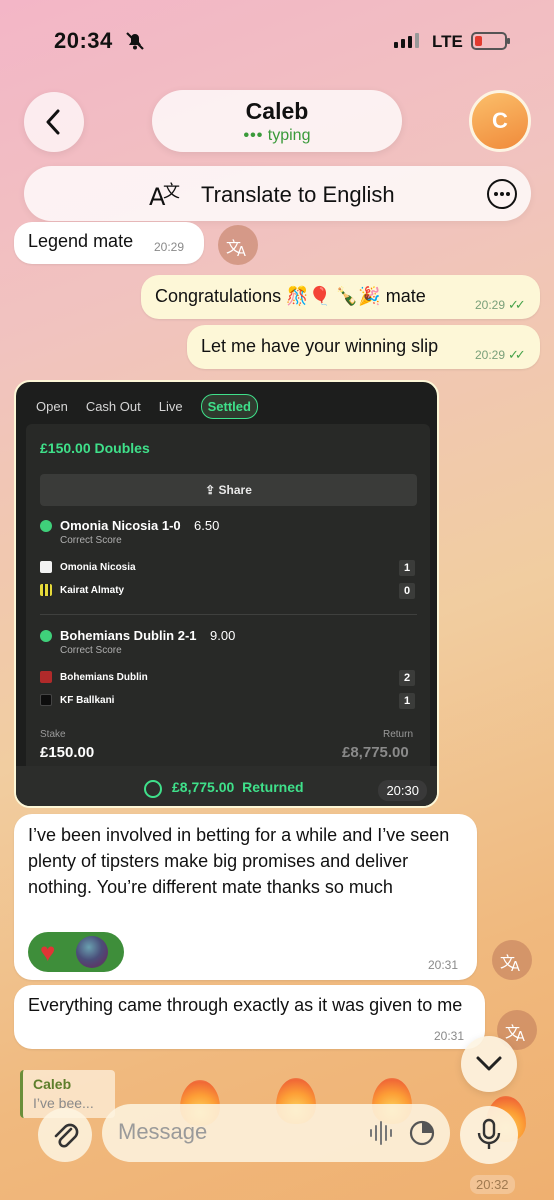 This screenshot has width=554, height=1200. I want to click on sticker-icon, so click(422, 1133).